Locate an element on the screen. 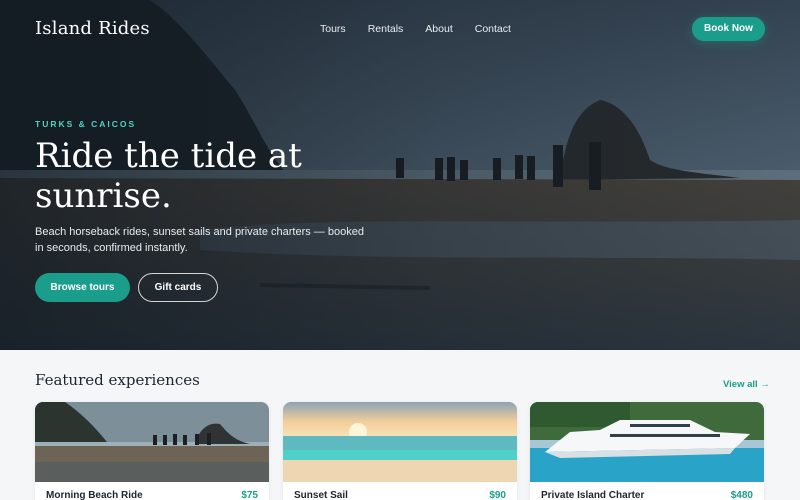 Image resolution: width=800 pixels, height=500 pixels. book-now-button: Book Now is located at coordinates (728, 29).